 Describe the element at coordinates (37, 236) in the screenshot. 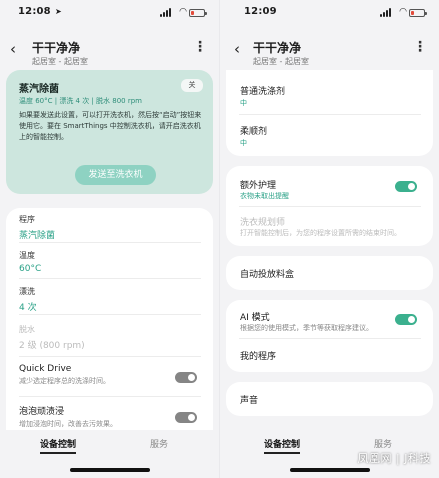

I see `program-value: 蒸汽除菌` at that location.